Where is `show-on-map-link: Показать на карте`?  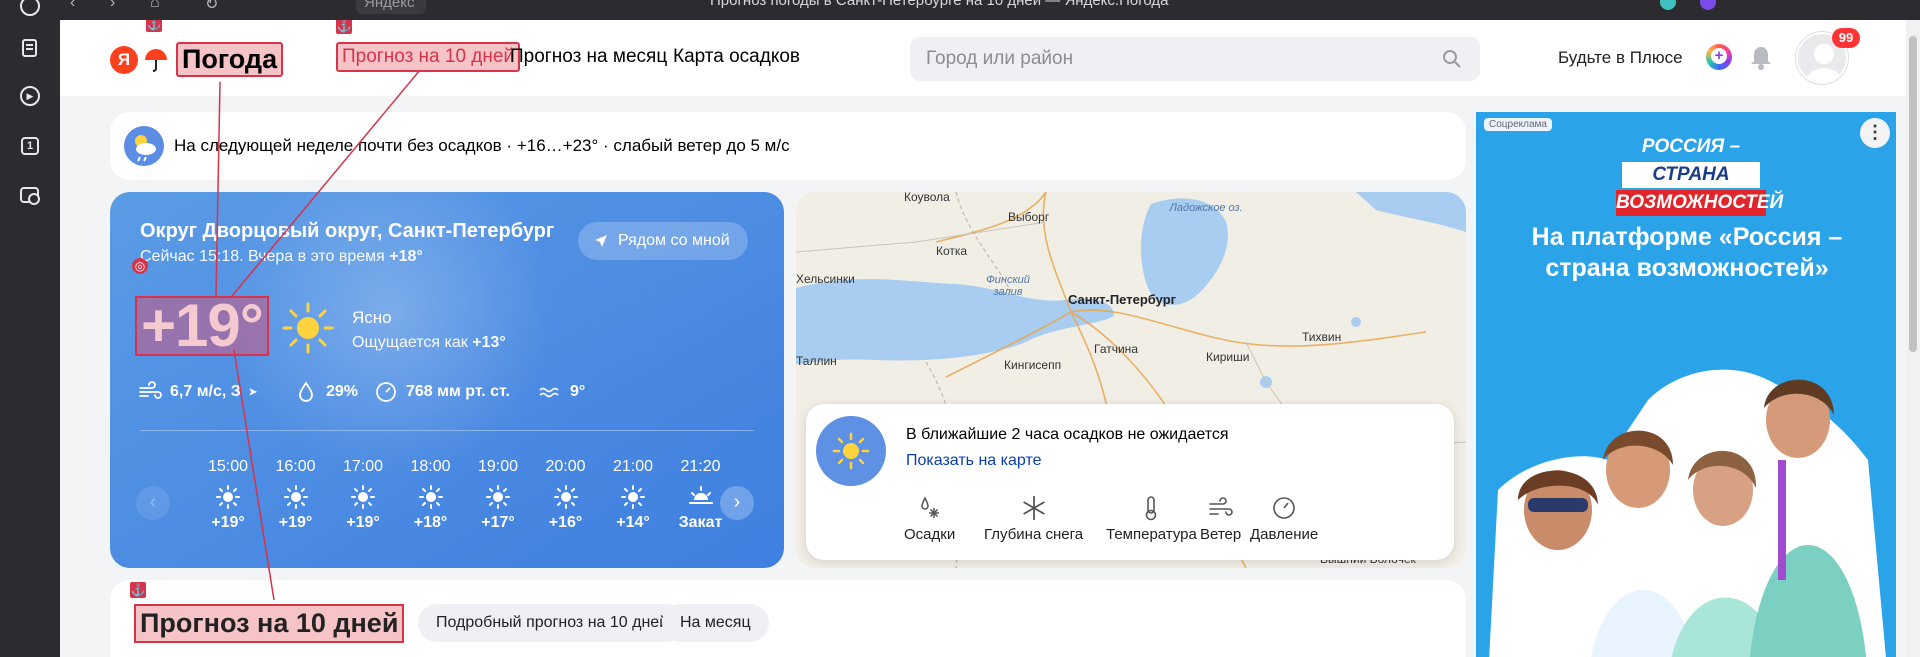 show-on-map-link: Показать на карте is located at coordinates (973, 461).